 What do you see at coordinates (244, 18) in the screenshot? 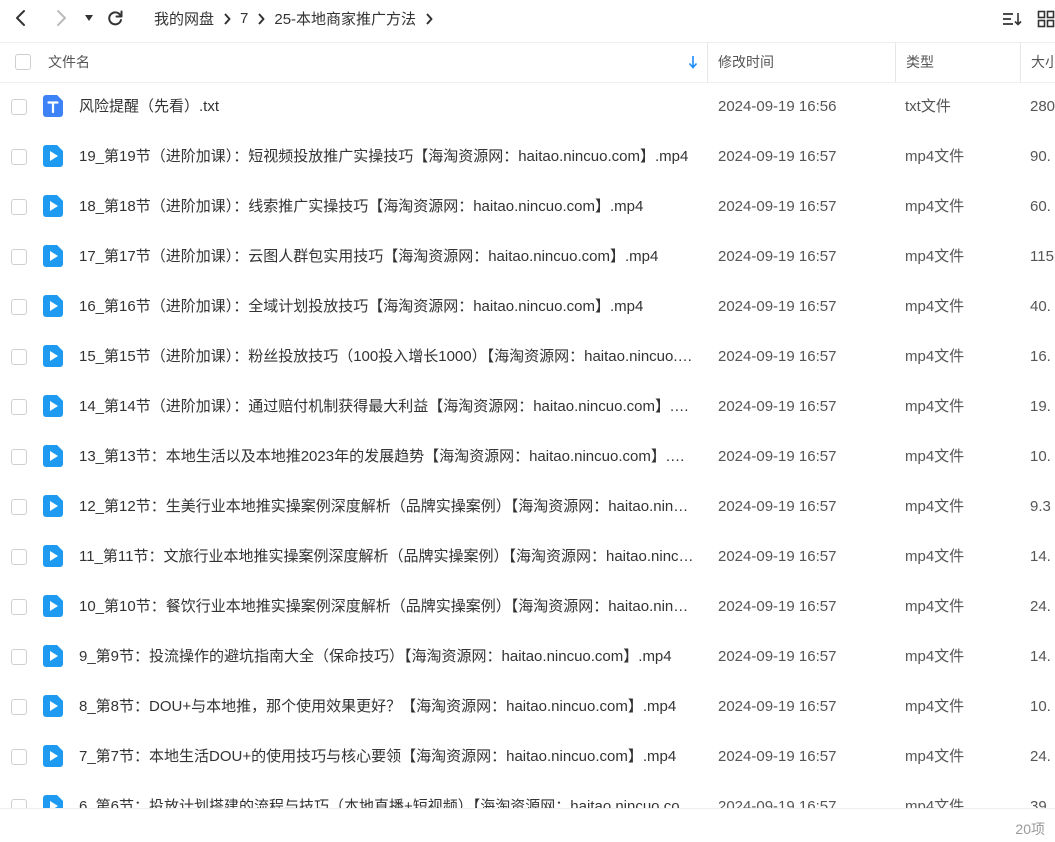
I see `breadcrumb-item-folder: 7` at bounding box center [244, 18].